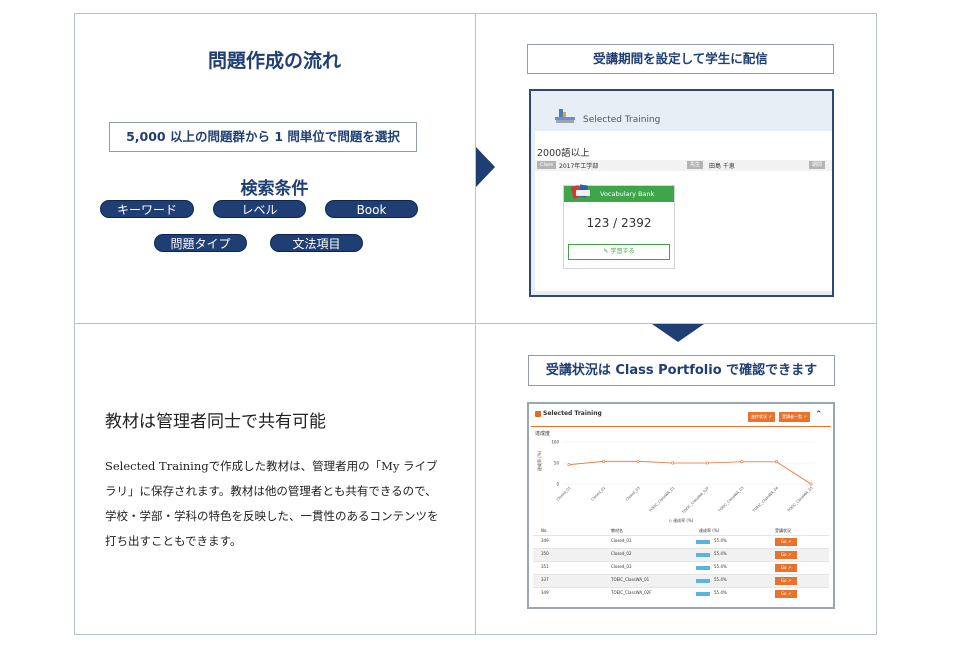  Describe the element at coordinates (800, 500) in the screenshot. I see `x-tick-label: TOEIC_ClassWA_05` at that location.